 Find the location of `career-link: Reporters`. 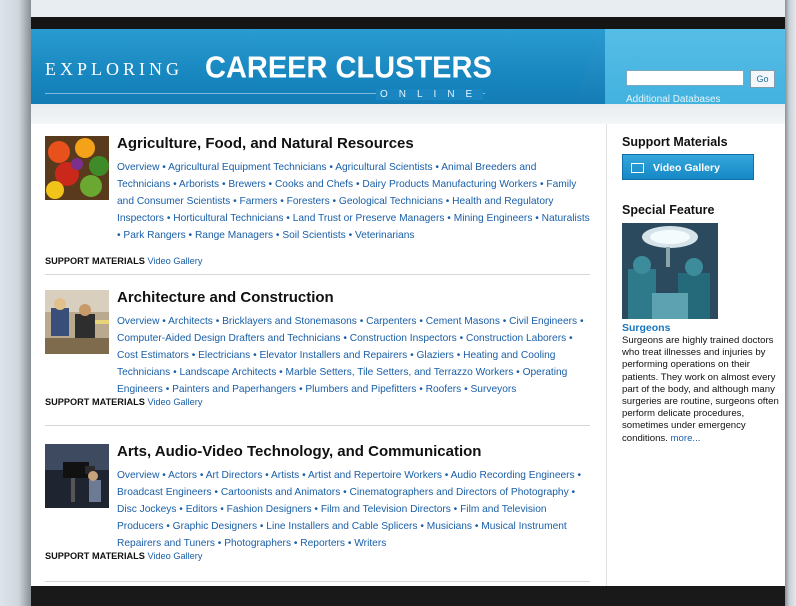

career-link: Reporters is located at coordinates (322, 543).